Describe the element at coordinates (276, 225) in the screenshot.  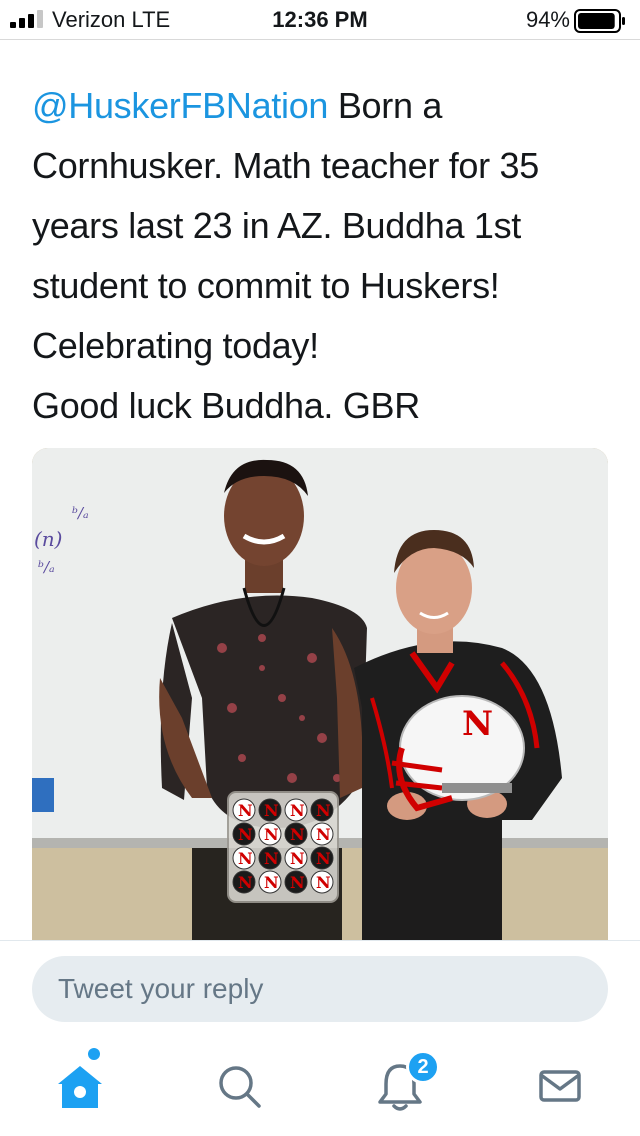
I see `tweet-line-3: years last 23 in AZ. Buddha 1st` at that location.